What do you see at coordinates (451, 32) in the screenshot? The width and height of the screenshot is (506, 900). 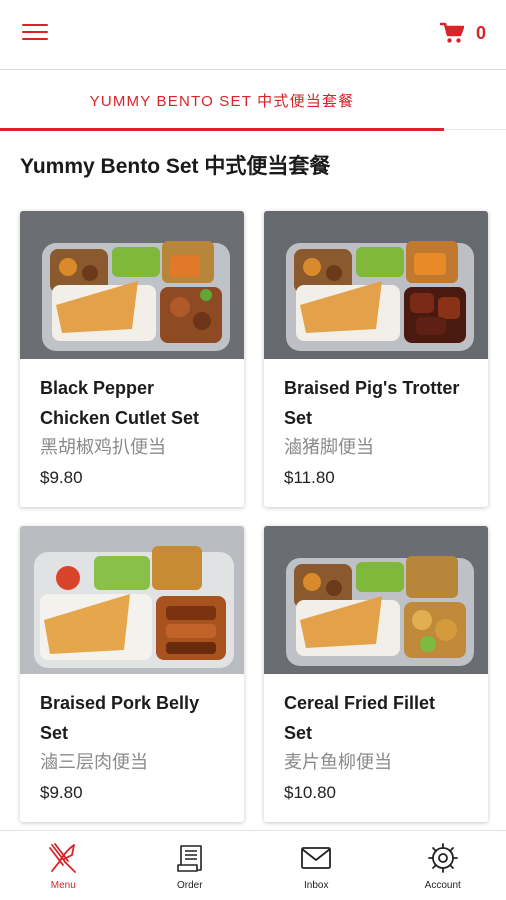 I see `shopping-cart-icon` at bounding box center [451, 32].